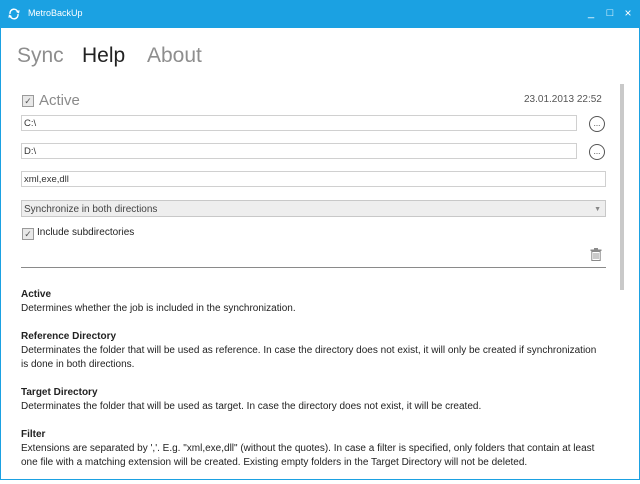 The height and width of the screenshot is (484, 640). Describe the element at coordinates (55, 13) in the screenshot. I see `app-title: MetroBackUp` at that location.